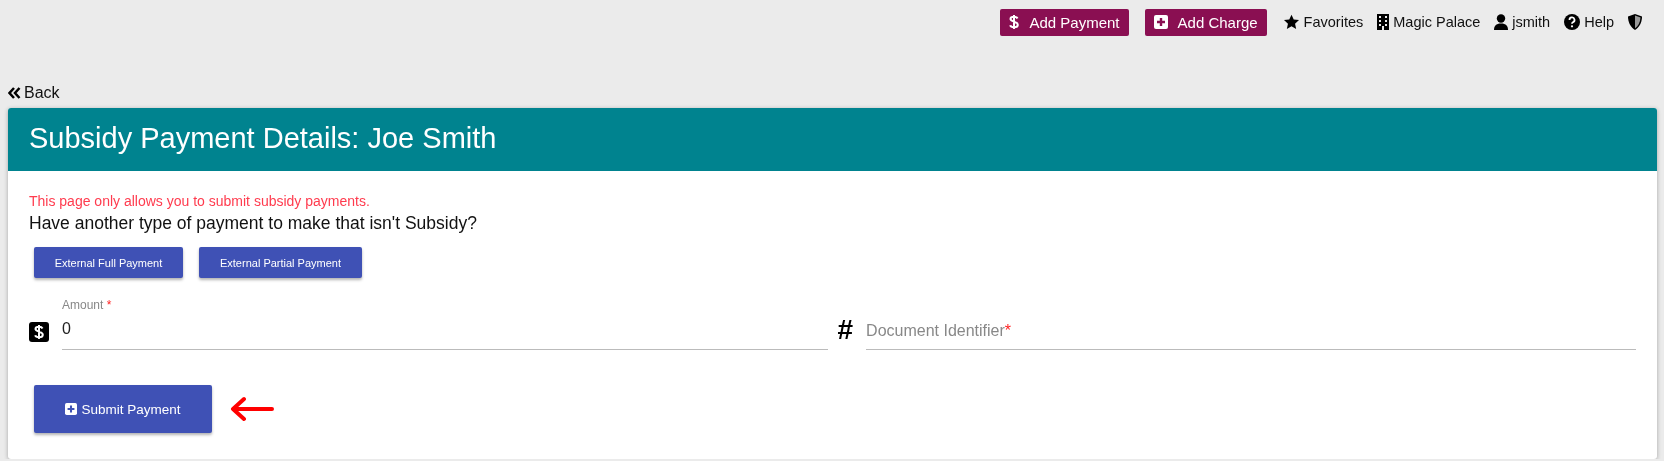 Image resolution: width=1664 pixels, height=461 pixels. I want to click on dollar-icon-box, so click(39, 332).